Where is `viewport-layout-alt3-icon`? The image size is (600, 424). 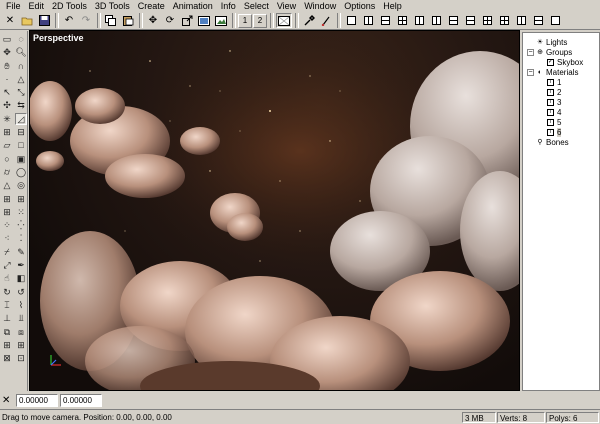
viewport-layout-alt3-icon is located at coordinates (555, 20).